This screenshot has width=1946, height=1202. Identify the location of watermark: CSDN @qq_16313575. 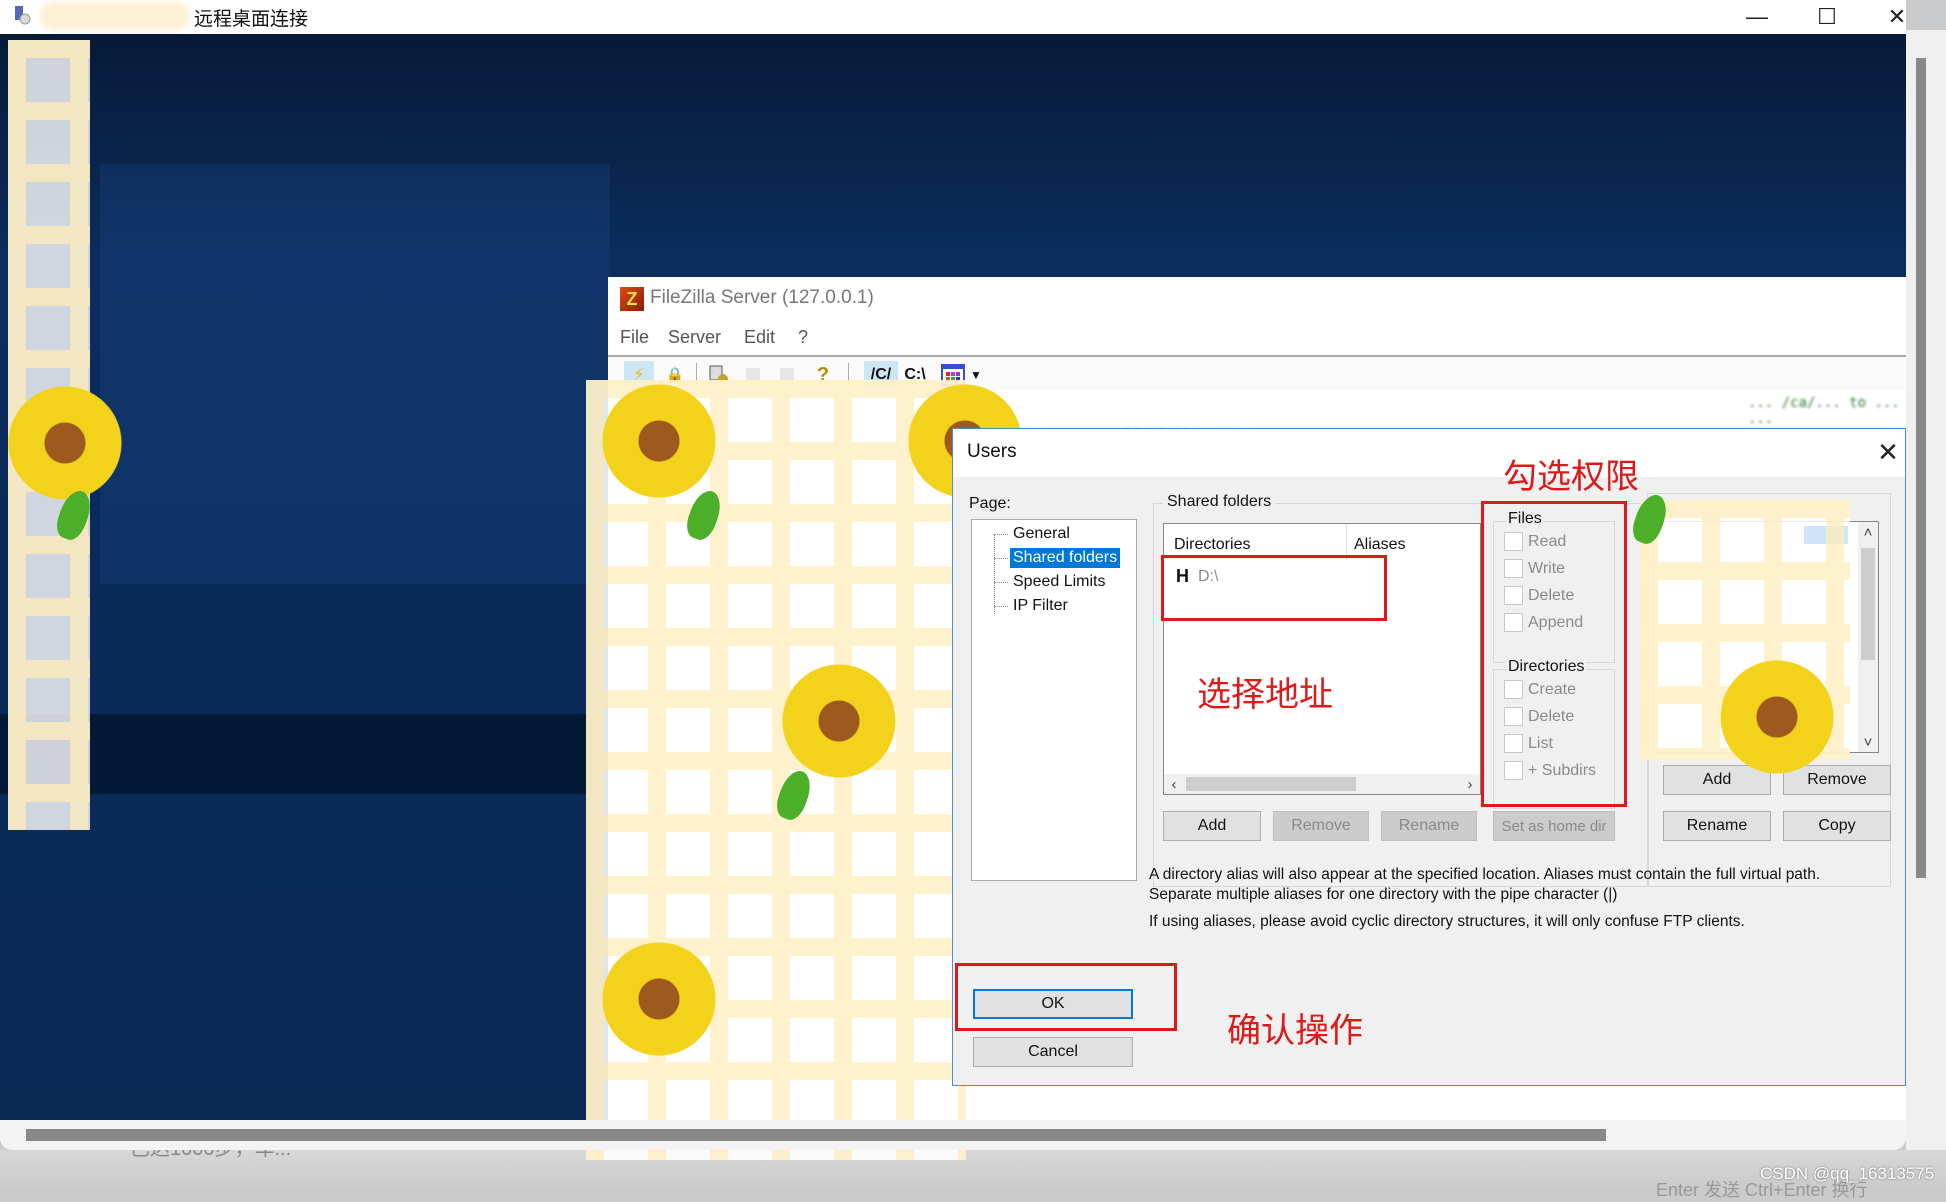
(1847, 1173).